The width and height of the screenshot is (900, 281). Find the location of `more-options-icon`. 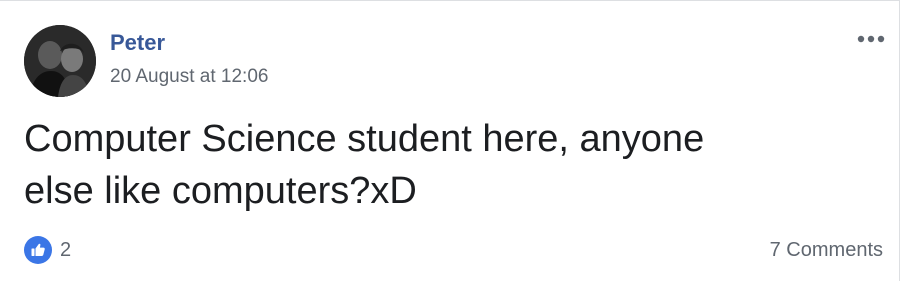

more-options-icon is located at coordinates (871, 39).